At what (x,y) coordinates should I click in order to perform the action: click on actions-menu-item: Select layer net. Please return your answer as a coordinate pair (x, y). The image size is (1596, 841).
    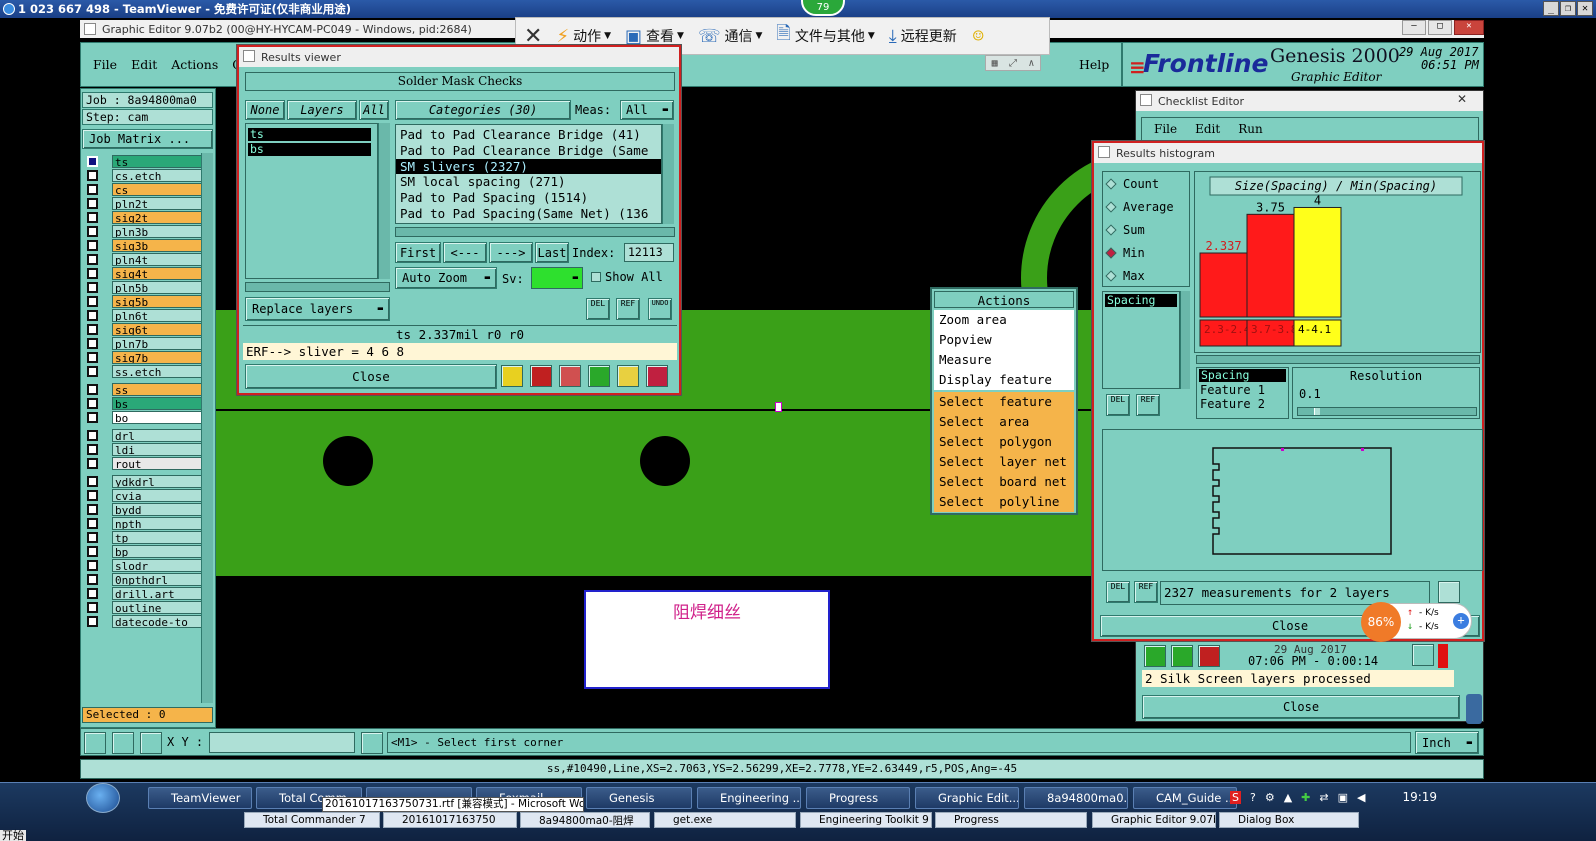
    Looking at the image, I should click on (1004, 462).